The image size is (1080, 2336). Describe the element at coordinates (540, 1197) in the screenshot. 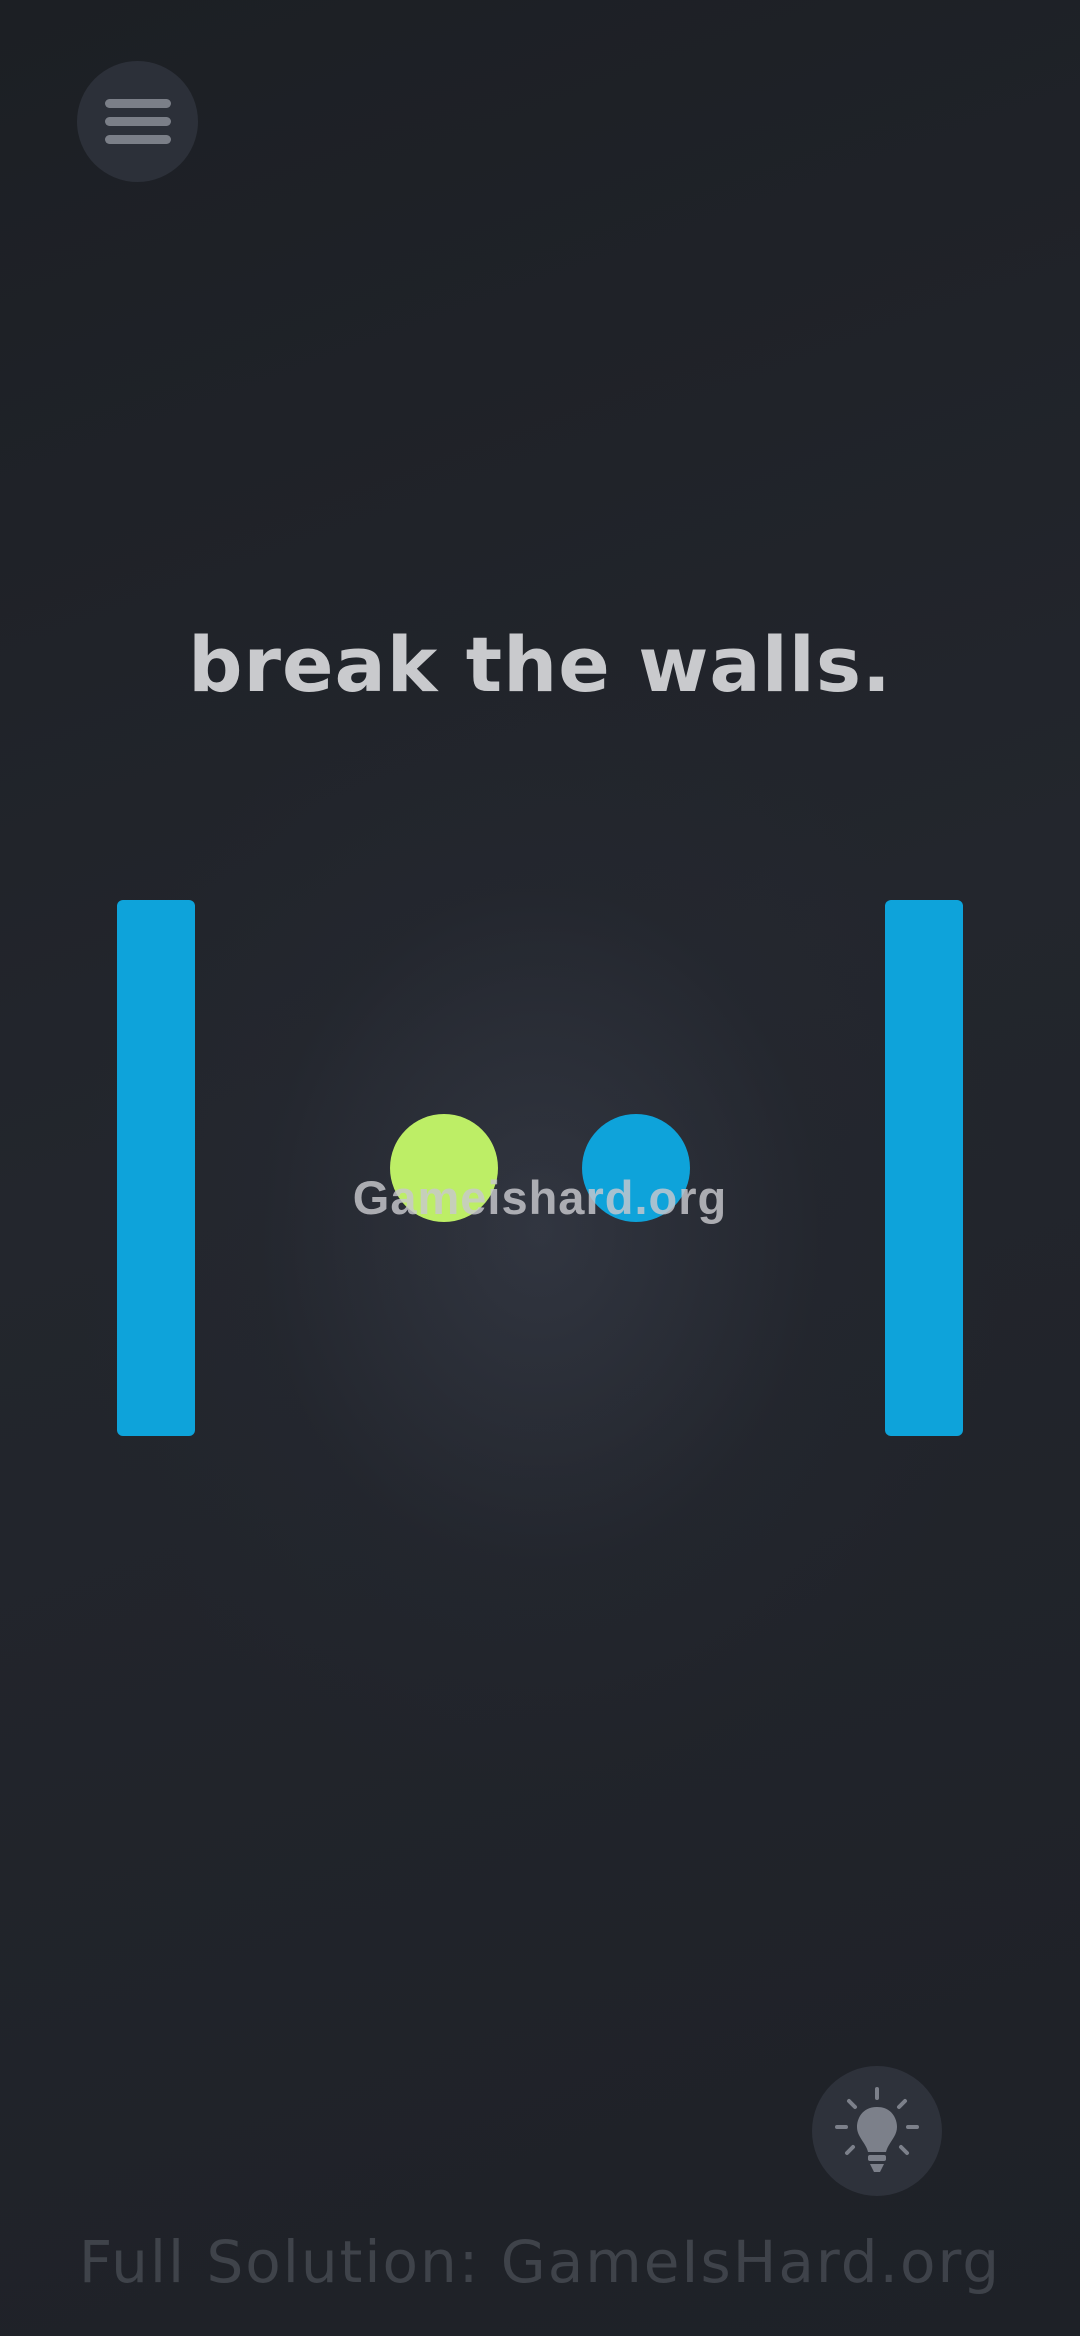

I see `watermark-text: Gameishard.org` at that location.